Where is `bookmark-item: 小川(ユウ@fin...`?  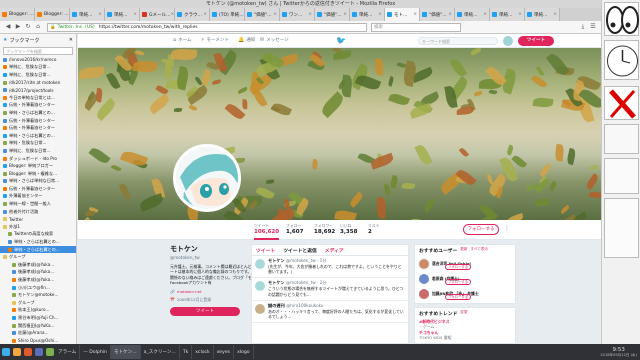 bookmark-item: 小川(ユウ@fin... is located at coordinates (38, 288).